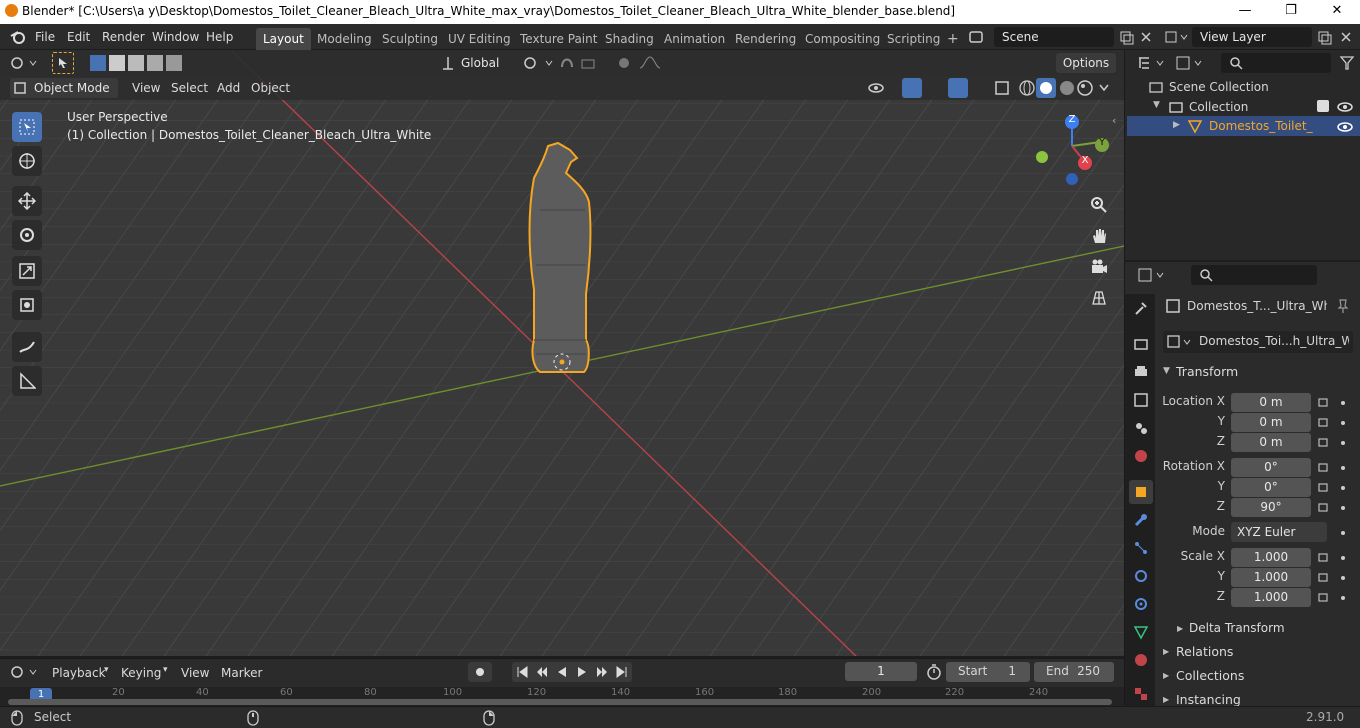 The width and height of the screenshot is (1360, 728). Describe the element at coordinates (25, 672) in the screenshot. I see `timeline-editor-type-icon` at that location.